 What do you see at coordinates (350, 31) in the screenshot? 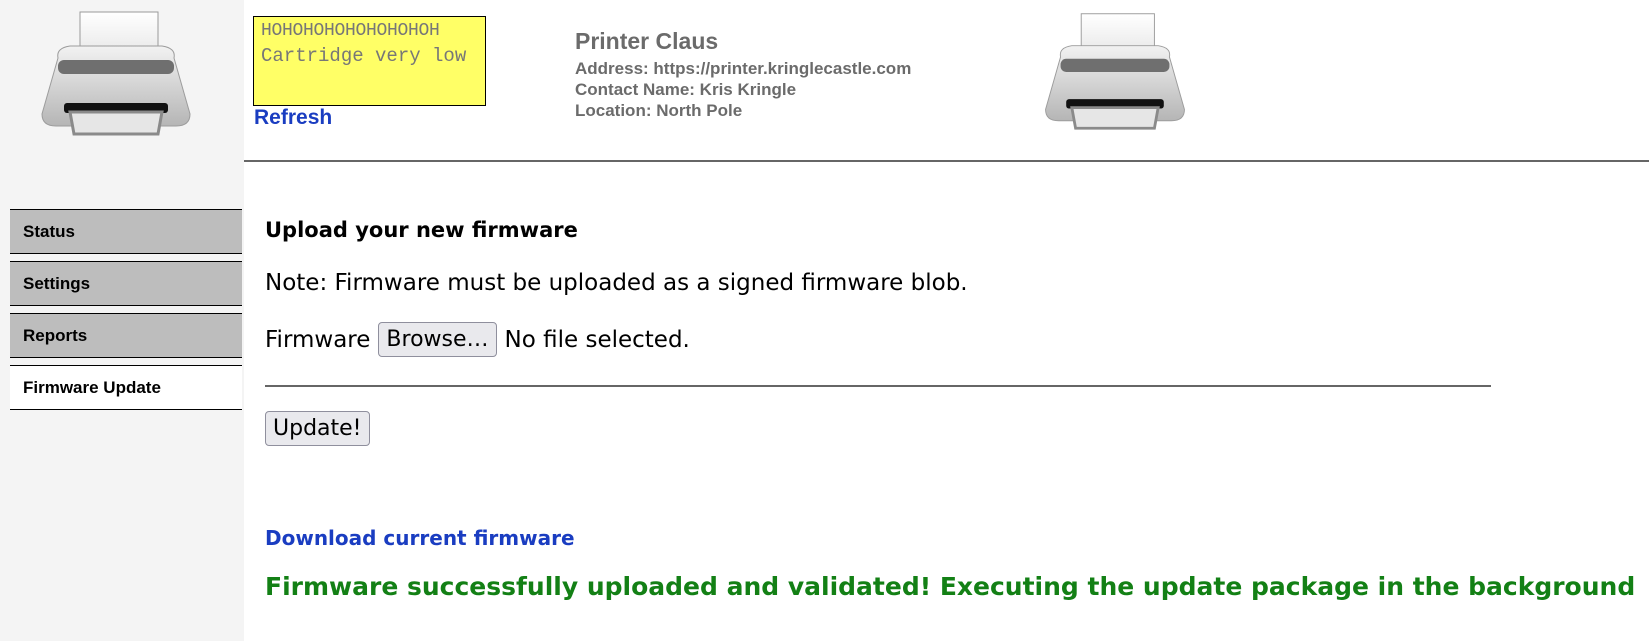
I see `status-message: HOHOHOHOHOHOHOHOH` at bounding box center [350, 31].